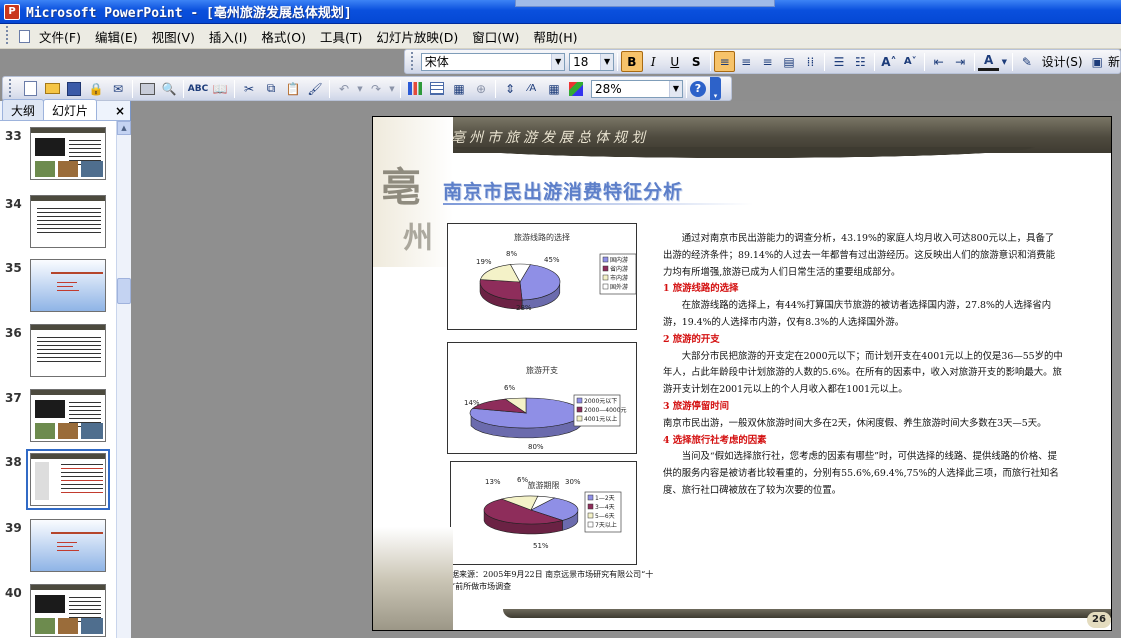 Image resolution: width=1121 pixels, height=638 pixels. I want to click on panel-scrollbar: ▲, so click(123, 379).